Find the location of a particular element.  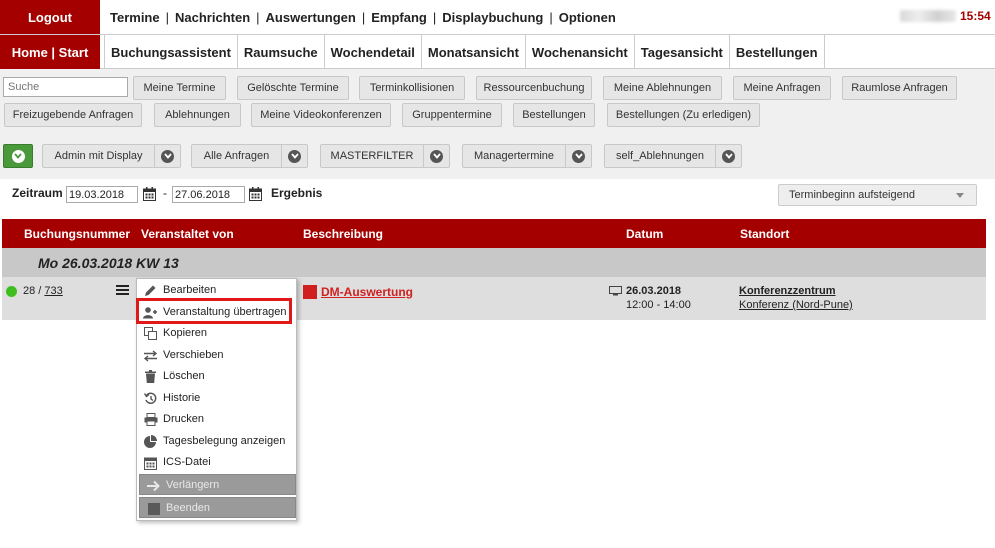

menu-item-kopieren: Kopieren is located at coordinates (216, 333).